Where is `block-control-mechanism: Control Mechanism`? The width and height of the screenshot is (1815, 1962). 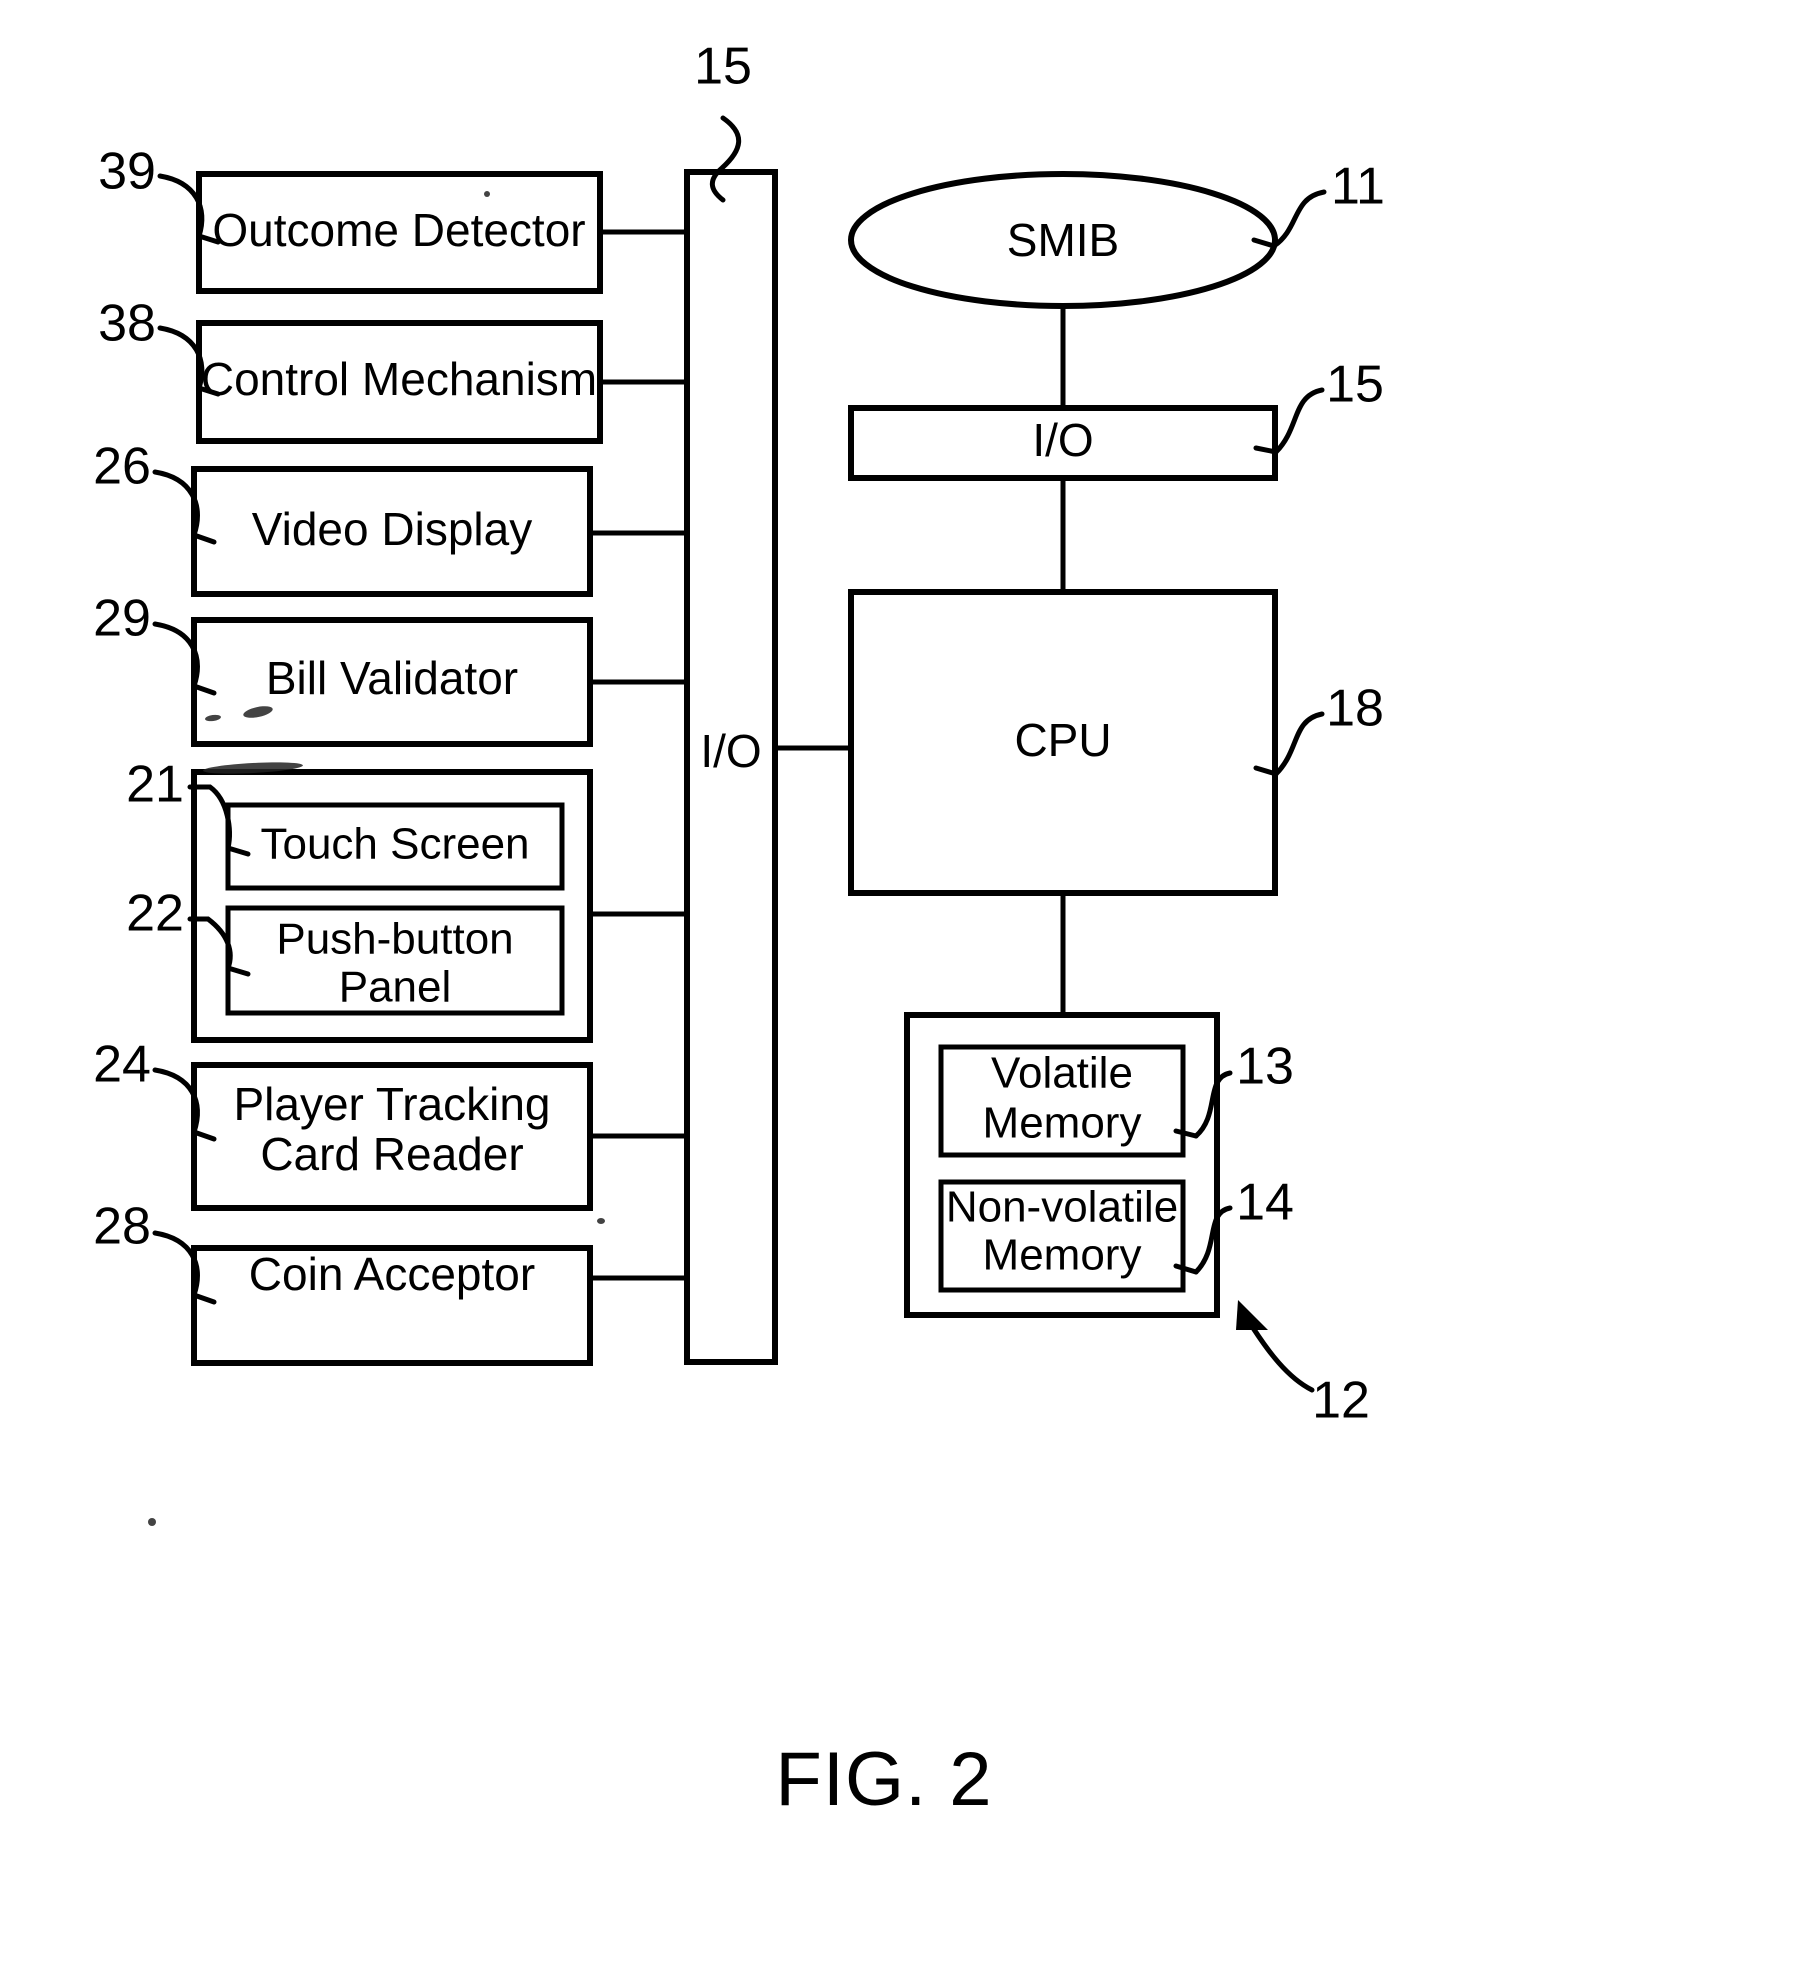
block-control-mechanism: Control Mechanism is located at coordinates (399, 382).